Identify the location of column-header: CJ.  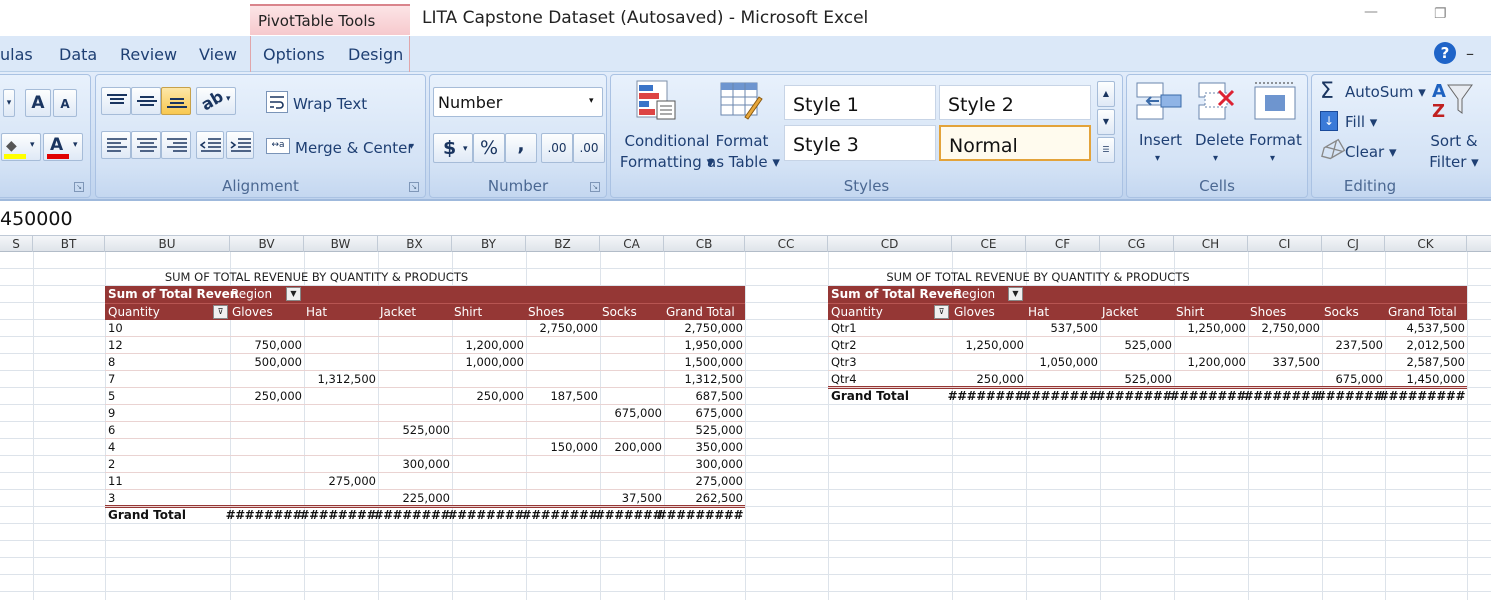
(1353, 244).